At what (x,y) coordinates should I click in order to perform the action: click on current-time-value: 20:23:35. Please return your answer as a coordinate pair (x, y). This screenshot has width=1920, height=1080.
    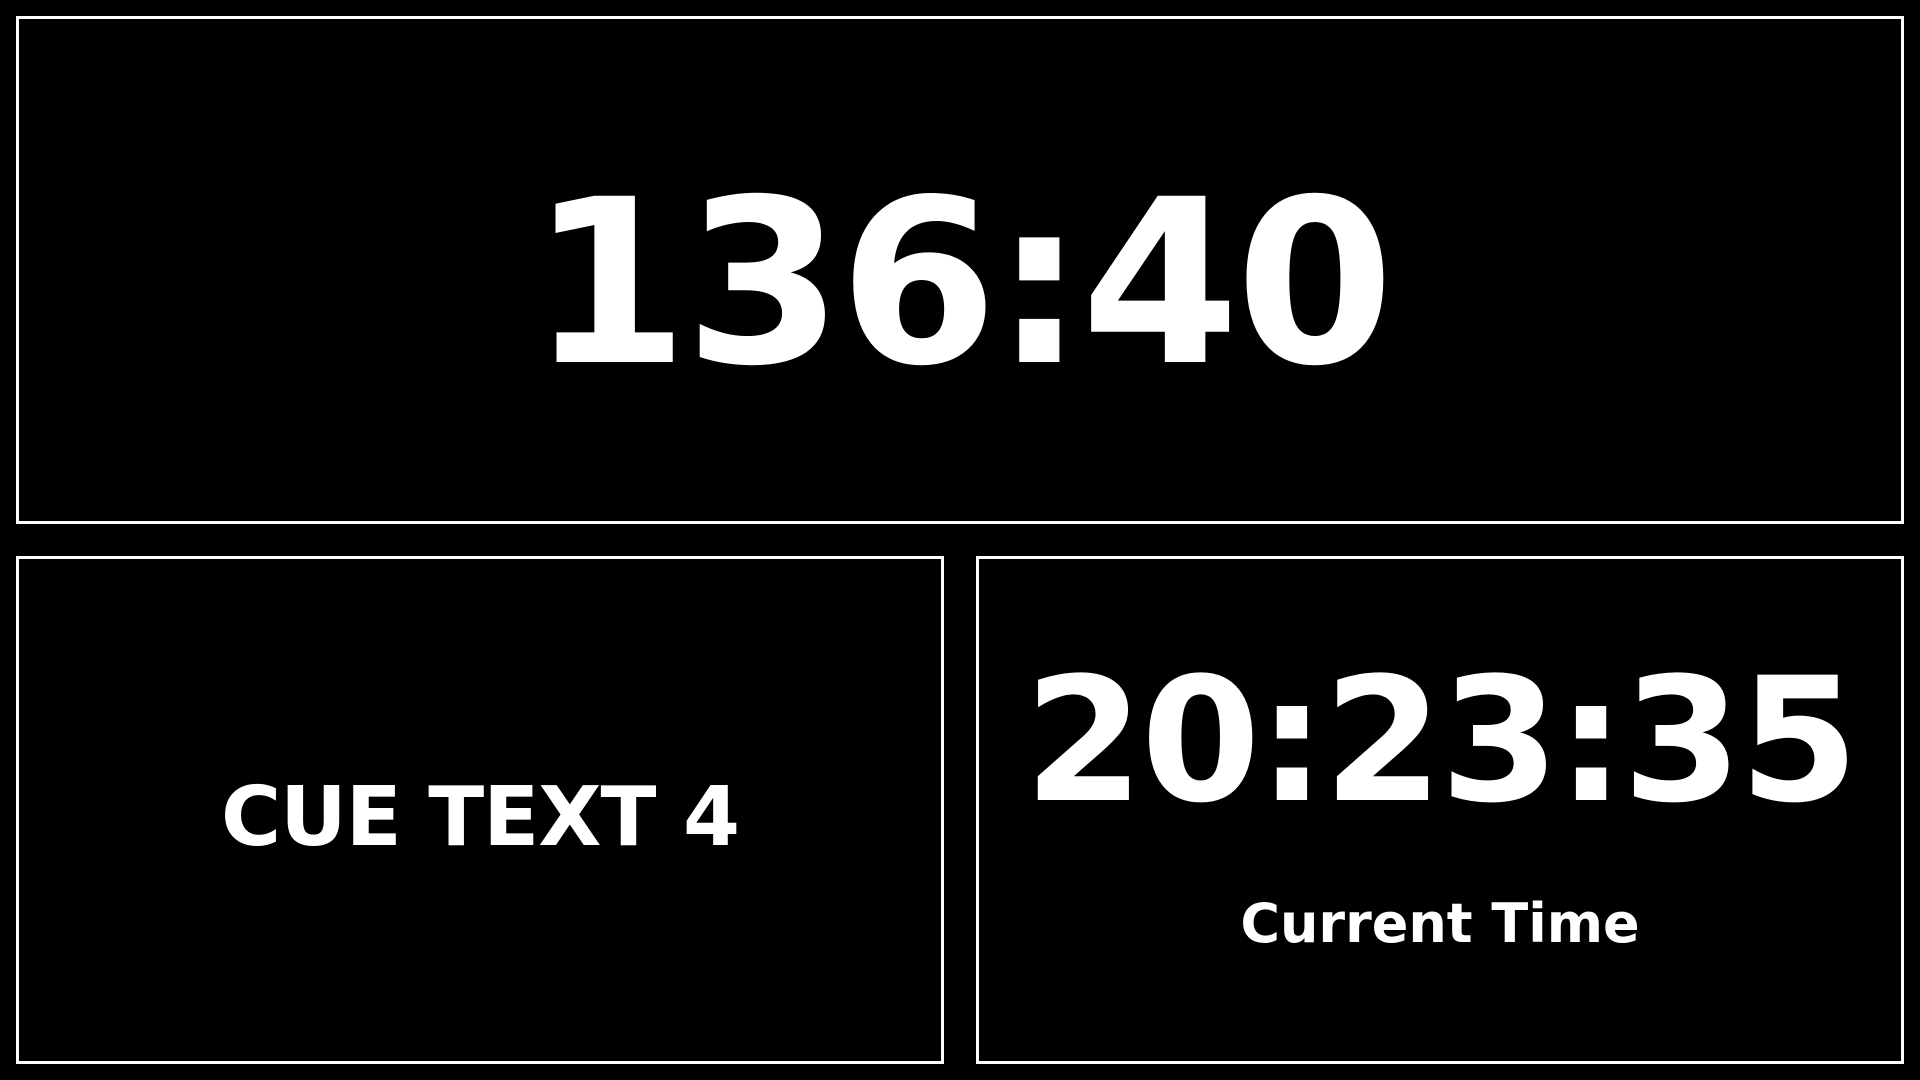
    Looking at the image, I should click on (1441, 740).